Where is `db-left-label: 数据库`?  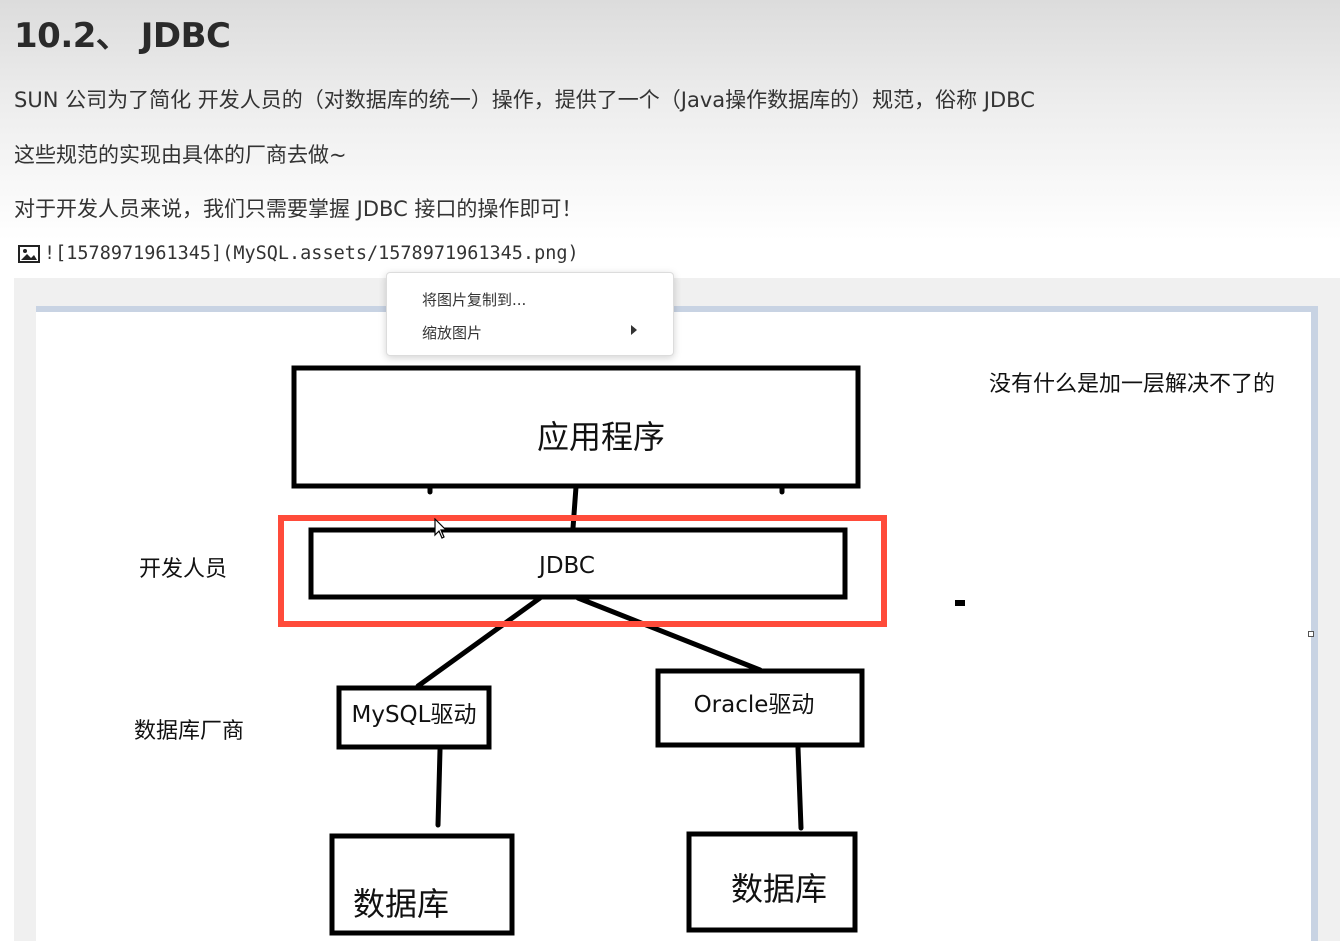 db-left-label: 数据库 is located at coordinates (401, 904).